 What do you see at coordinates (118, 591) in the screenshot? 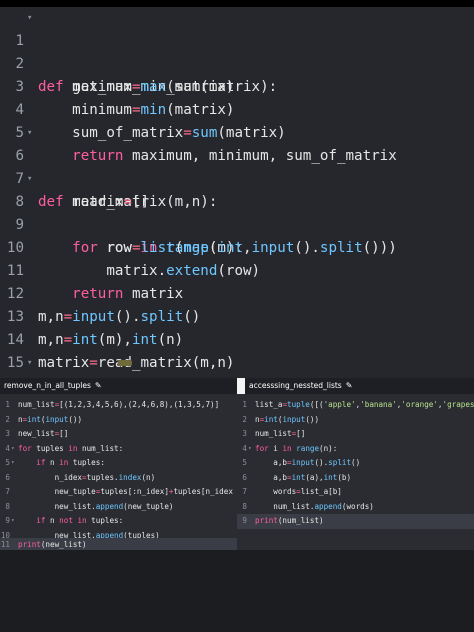
I see `left-pane-empty` at bounding box center [118, 591].